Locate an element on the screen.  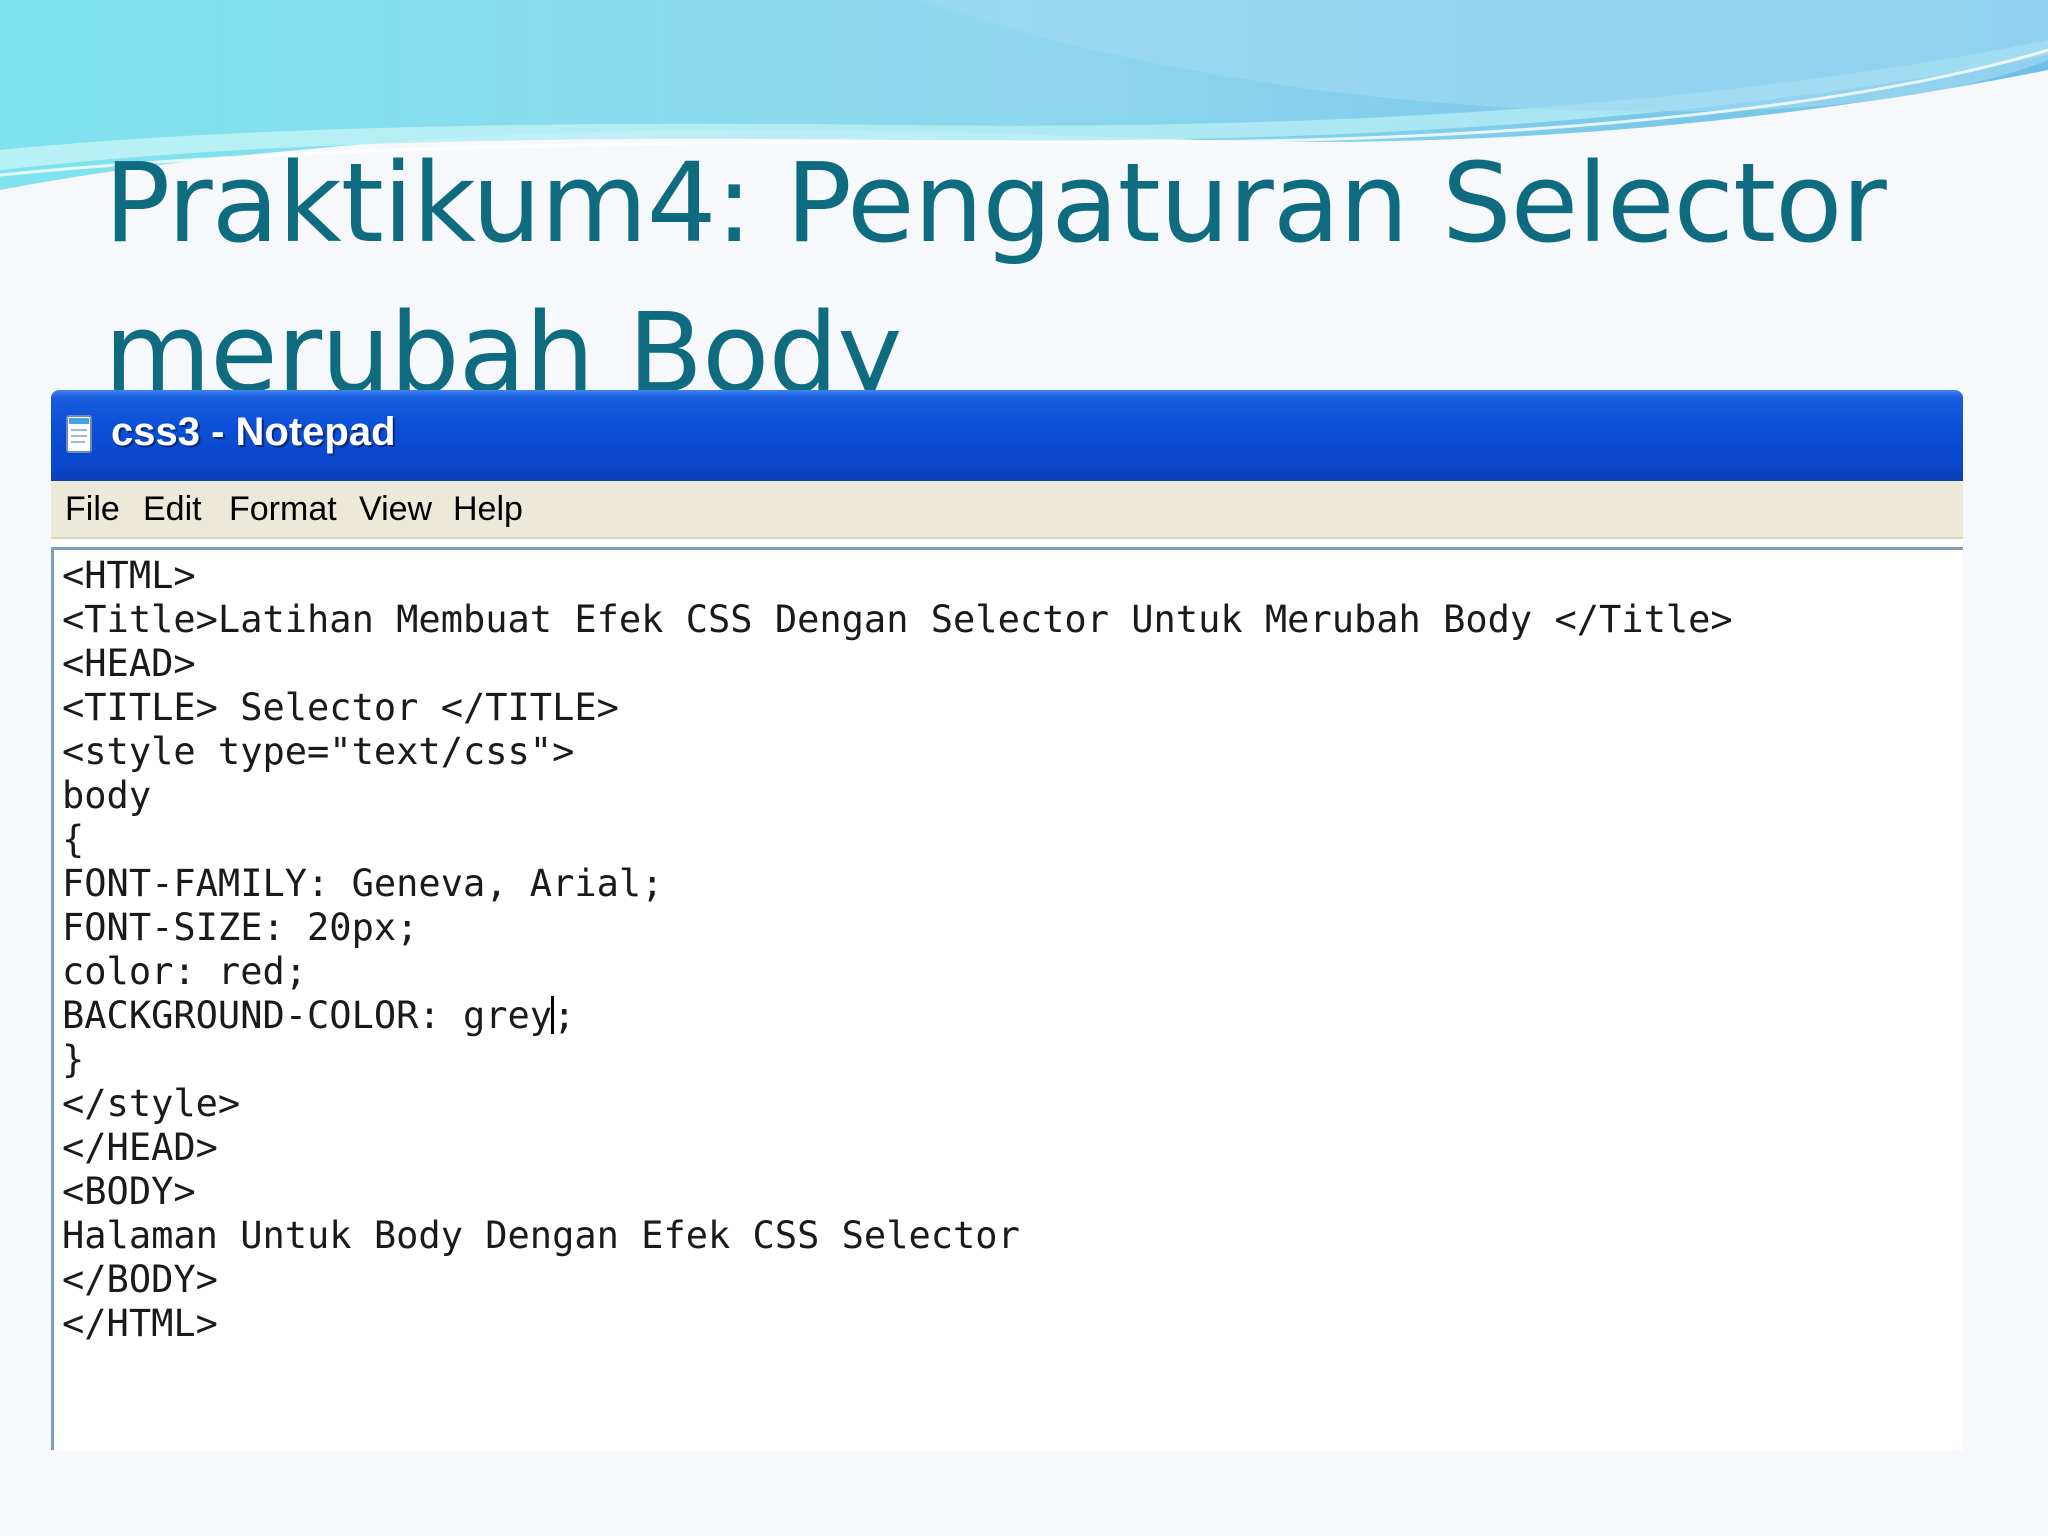
menu-format: Format is located at coordinates (283, 509).